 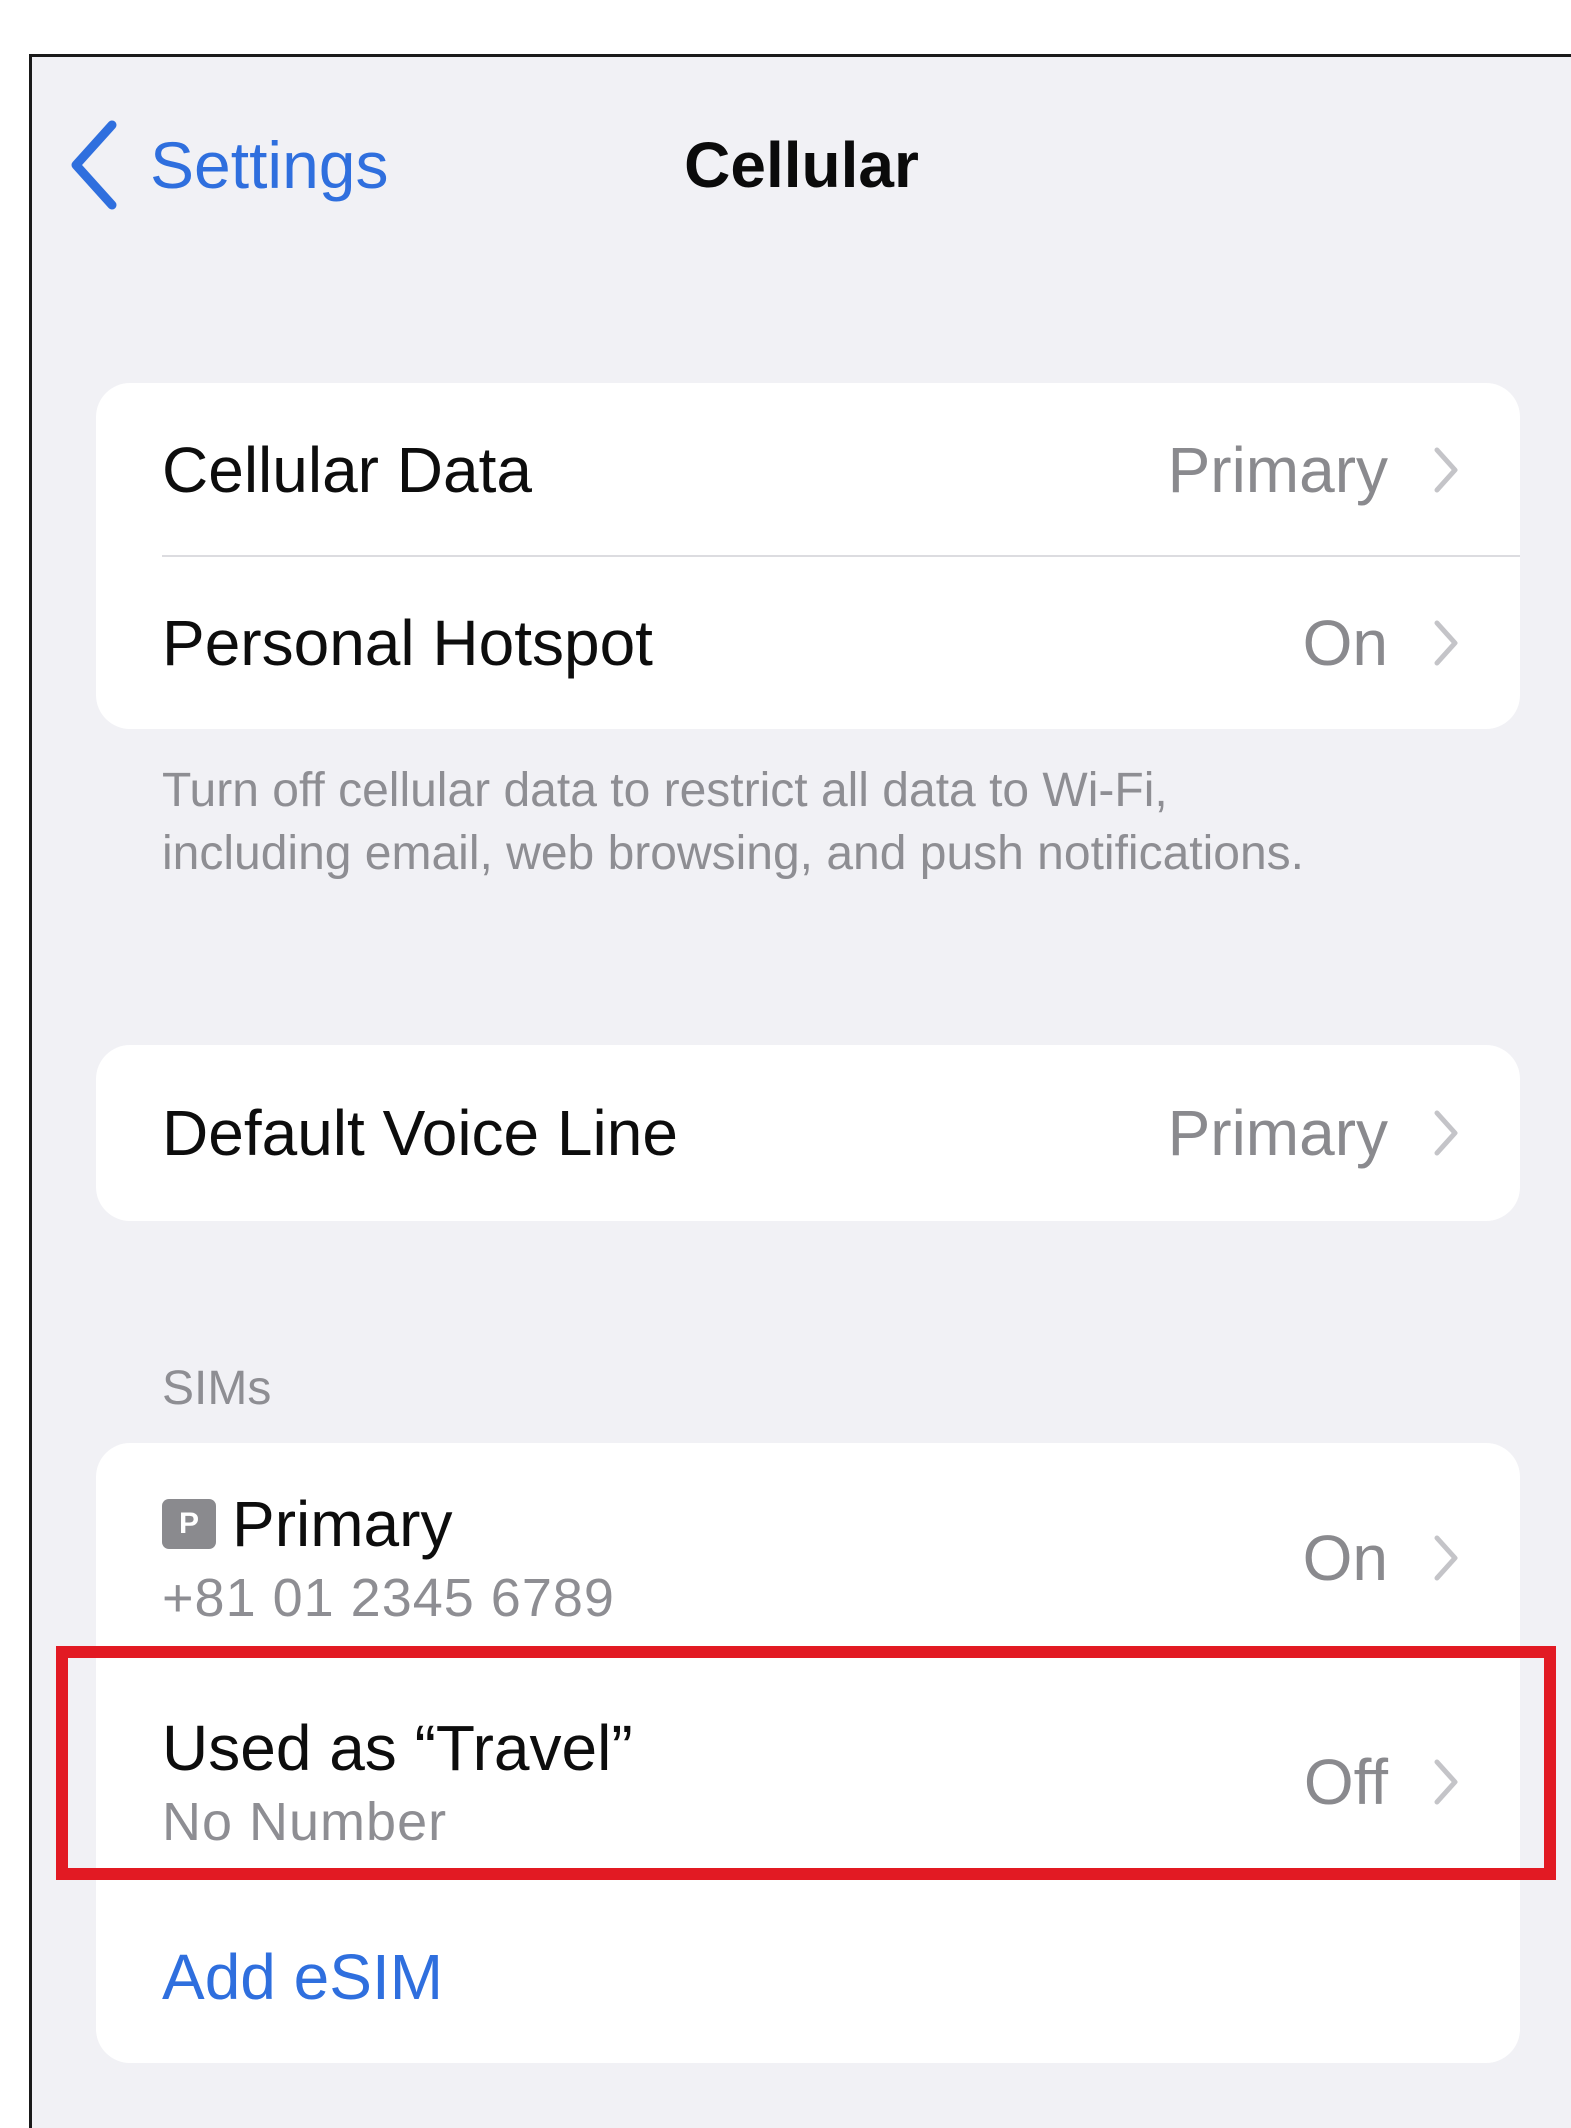 I want to click on sim-title: P Primary, so click(x=732, y=1524).